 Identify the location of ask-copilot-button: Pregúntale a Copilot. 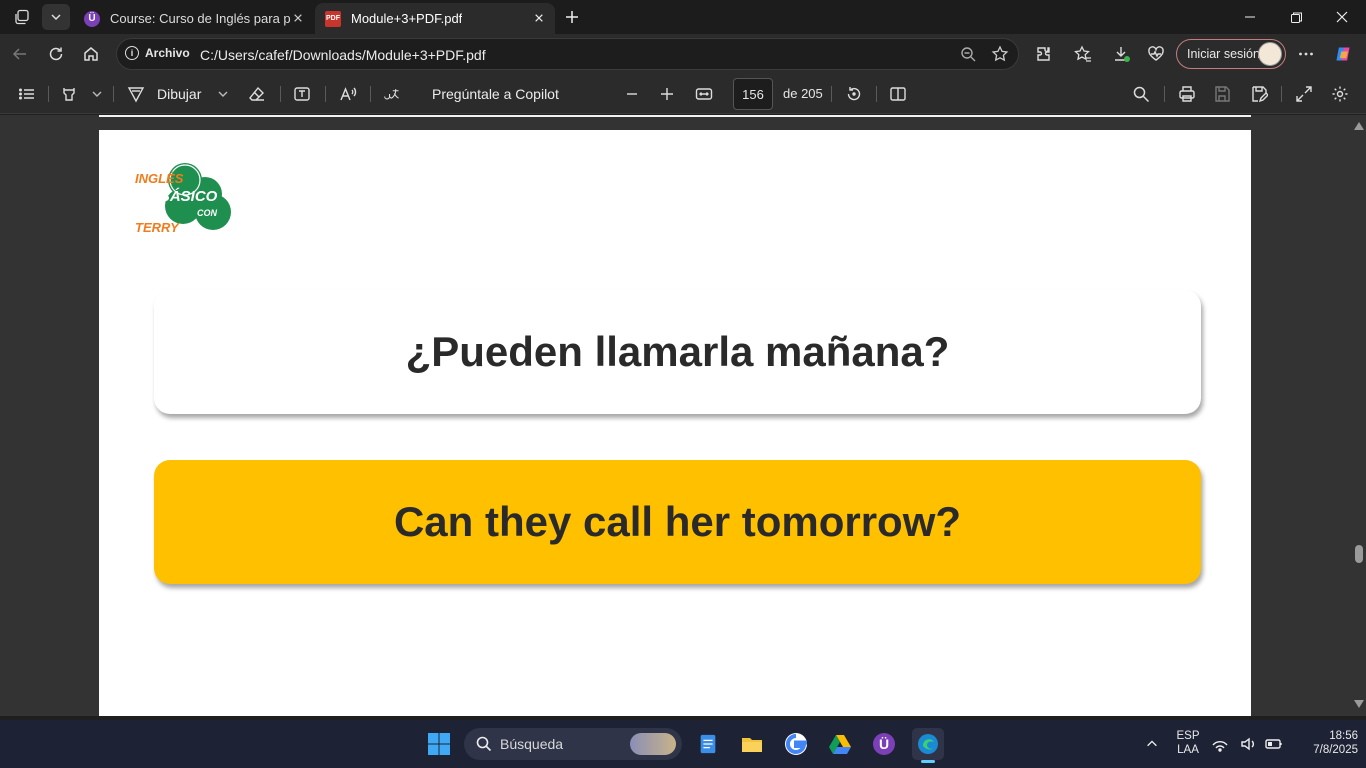
(495, 94).